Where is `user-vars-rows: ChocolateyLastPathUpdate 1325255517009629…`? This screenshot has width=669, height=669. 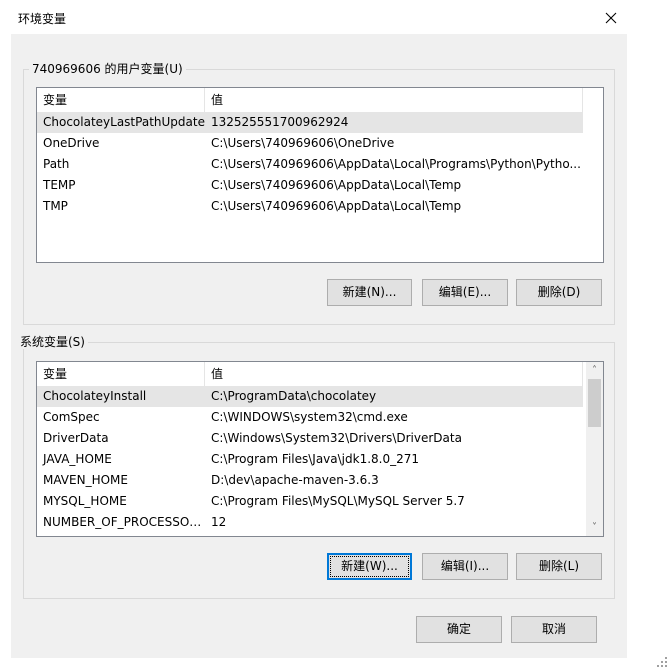 user-vars-rows: ChocolateyLastPathUpdate 1325255517009629… is located at coordinates (310, 164).